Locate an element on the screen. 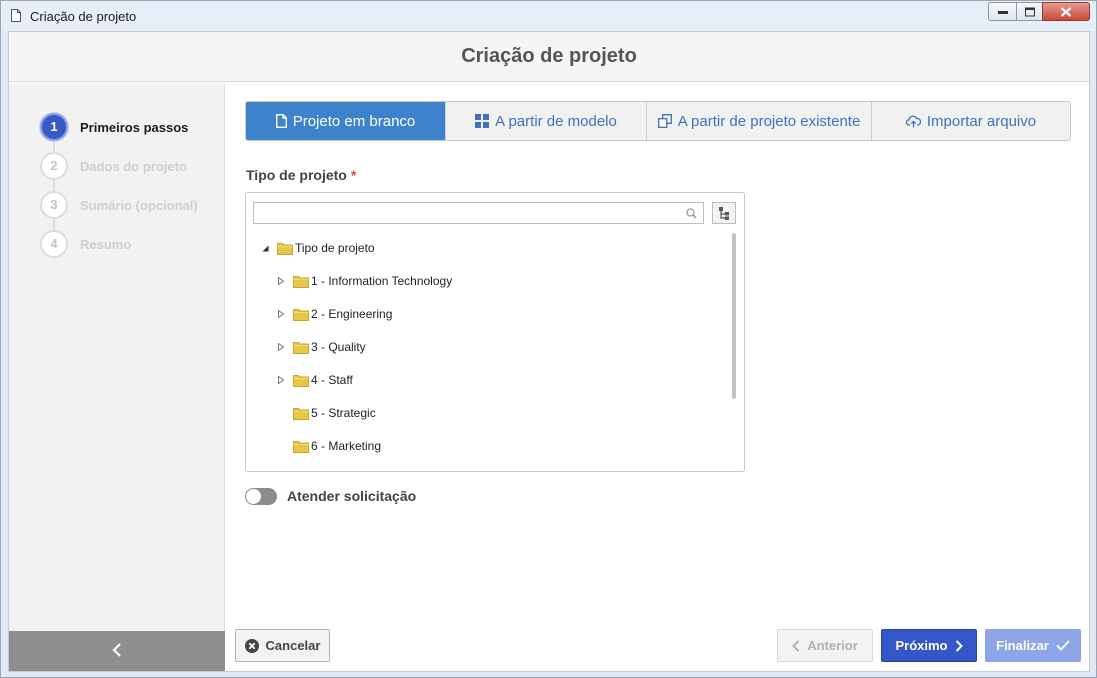  step-first-steps: 1 Primeiros passos is located at coordinates (130, 127).